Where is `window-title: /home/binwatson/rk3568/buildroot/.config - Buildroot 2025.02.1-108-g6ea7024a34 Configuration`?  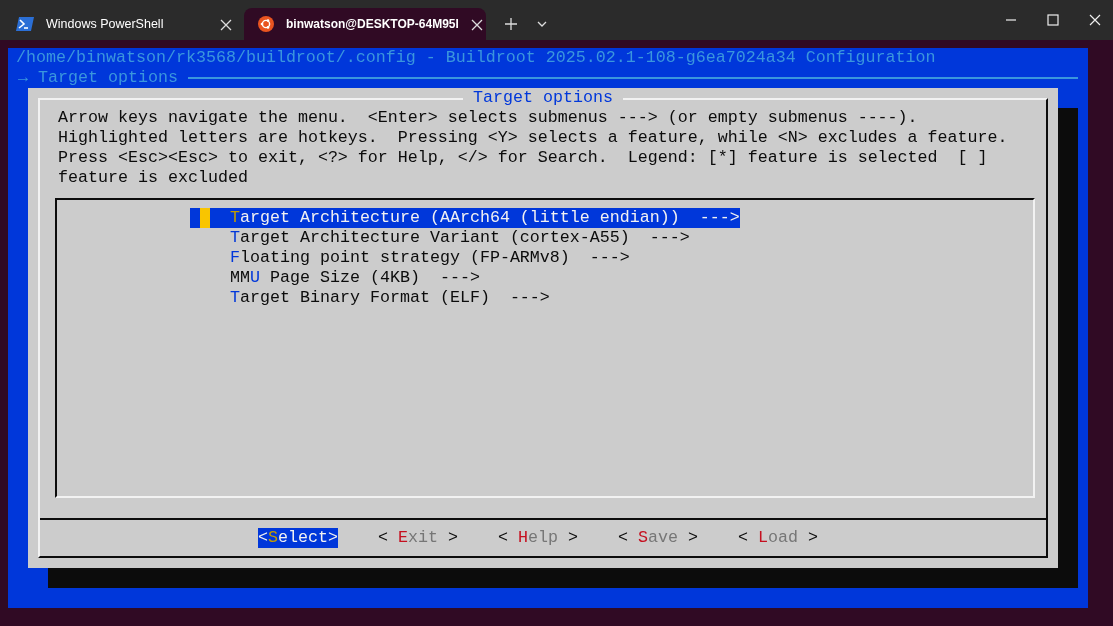 window-title: /home/binwatson/rk3568/buildroot/.config - Buildroot 2025.02.1-108-g6ea7024a34 Configuration is located at coordinates (476, 58).